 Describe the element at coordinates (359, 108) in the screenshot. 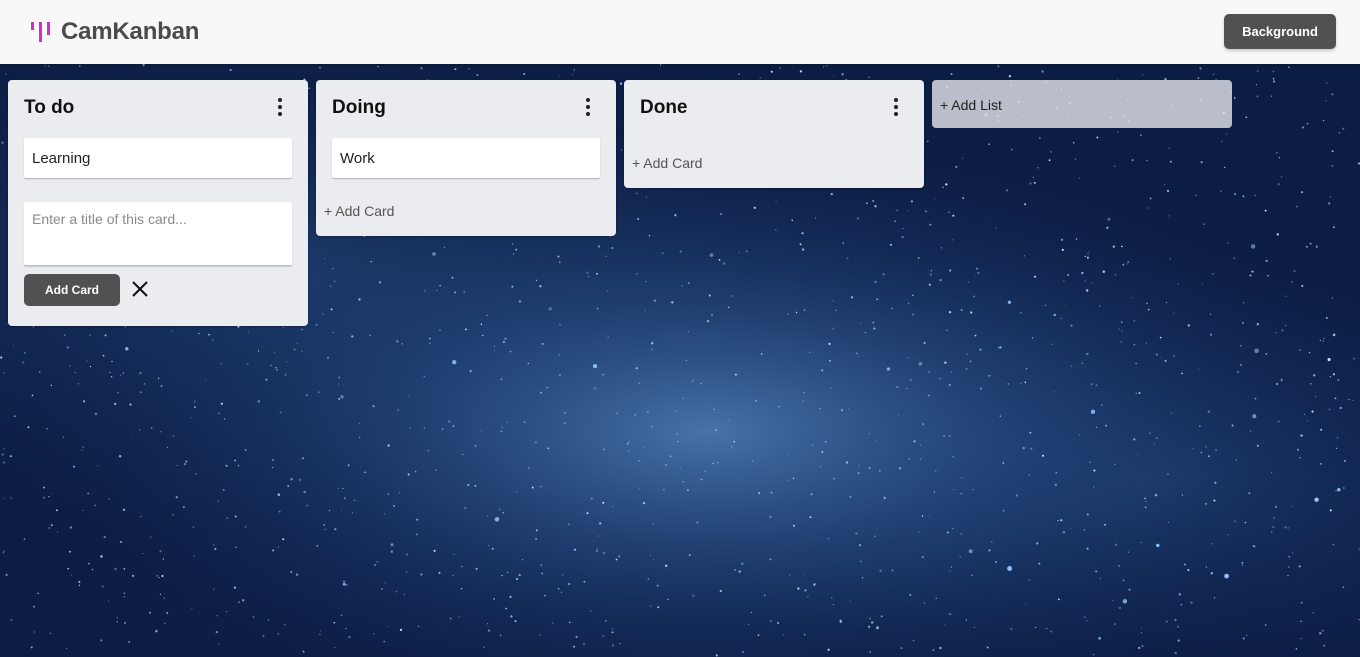

I see `list-title: Doing` at that location.